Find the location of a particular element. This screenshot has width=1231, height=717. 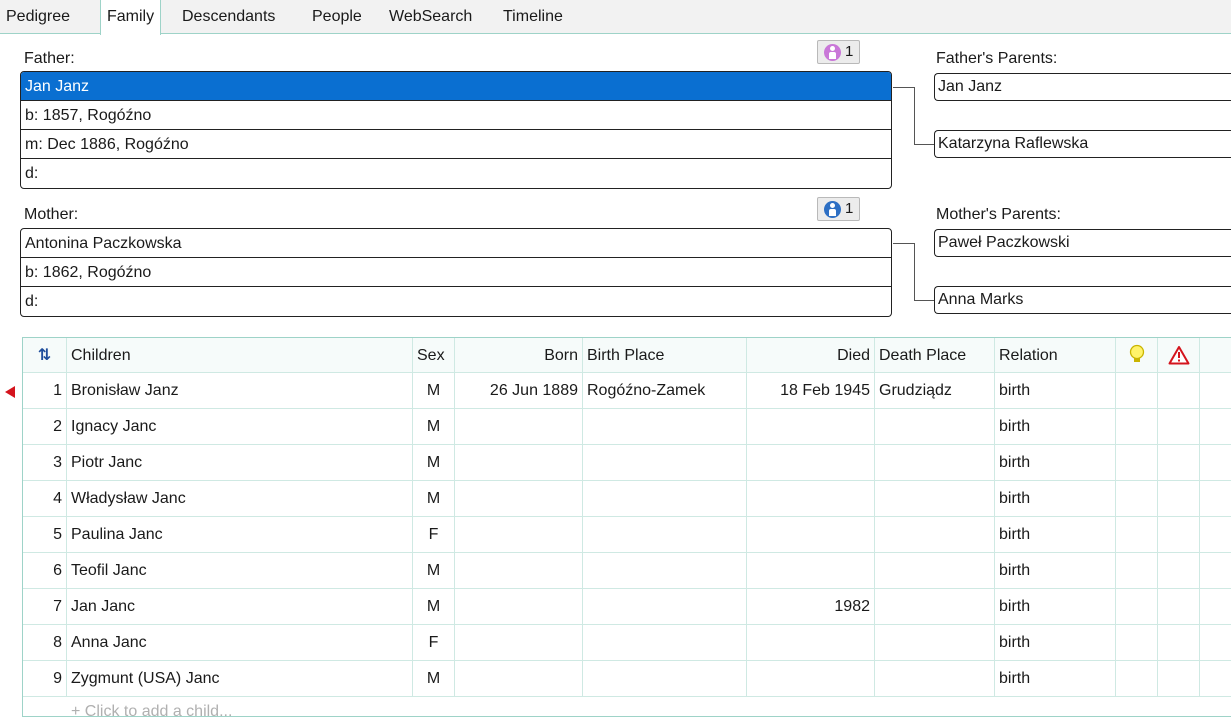

child-name: Władysław Janc is located at coordinates (240, 498).